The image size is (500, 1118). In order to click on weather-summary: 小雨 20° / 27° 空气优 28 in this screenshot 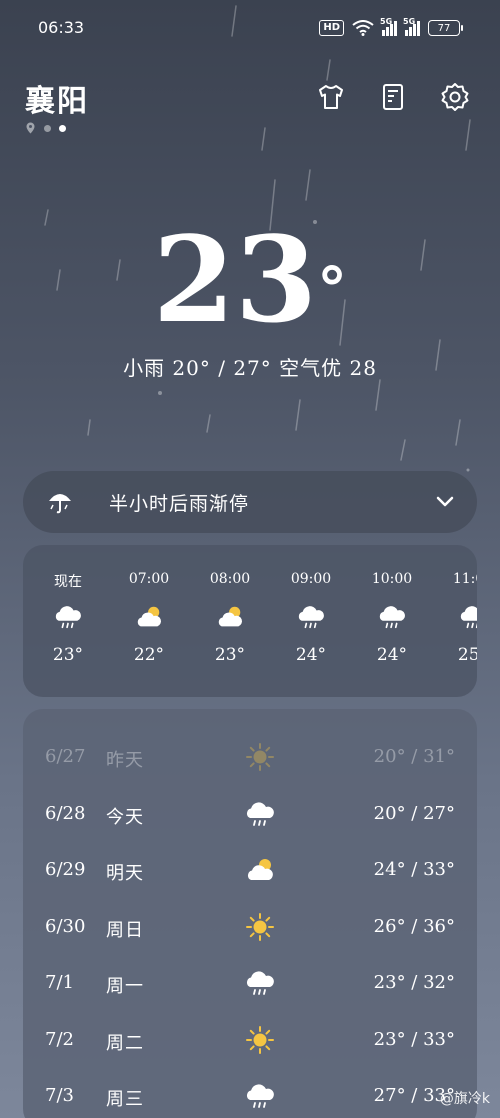, I will do `click(250, 366)`.